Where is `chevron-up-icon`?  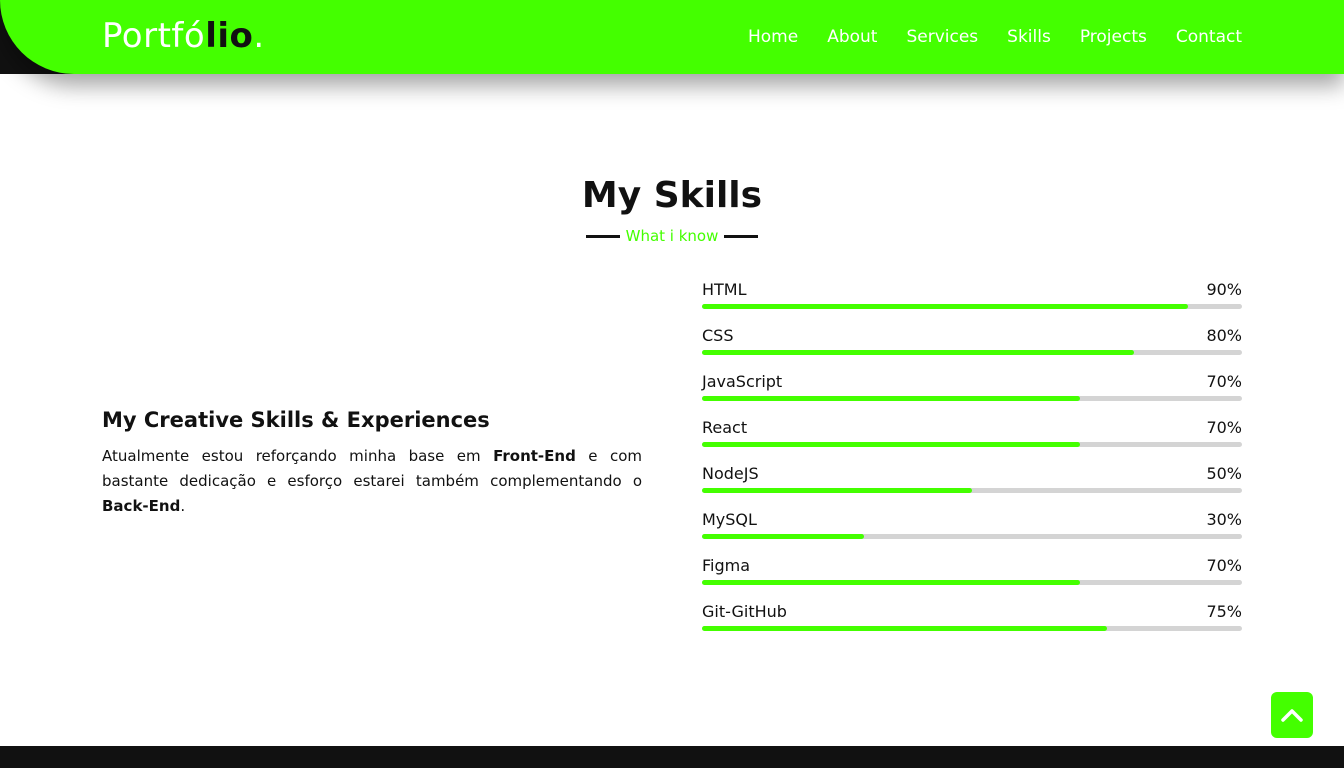 chevron-up-icon is located at coordinates (1292, 715).